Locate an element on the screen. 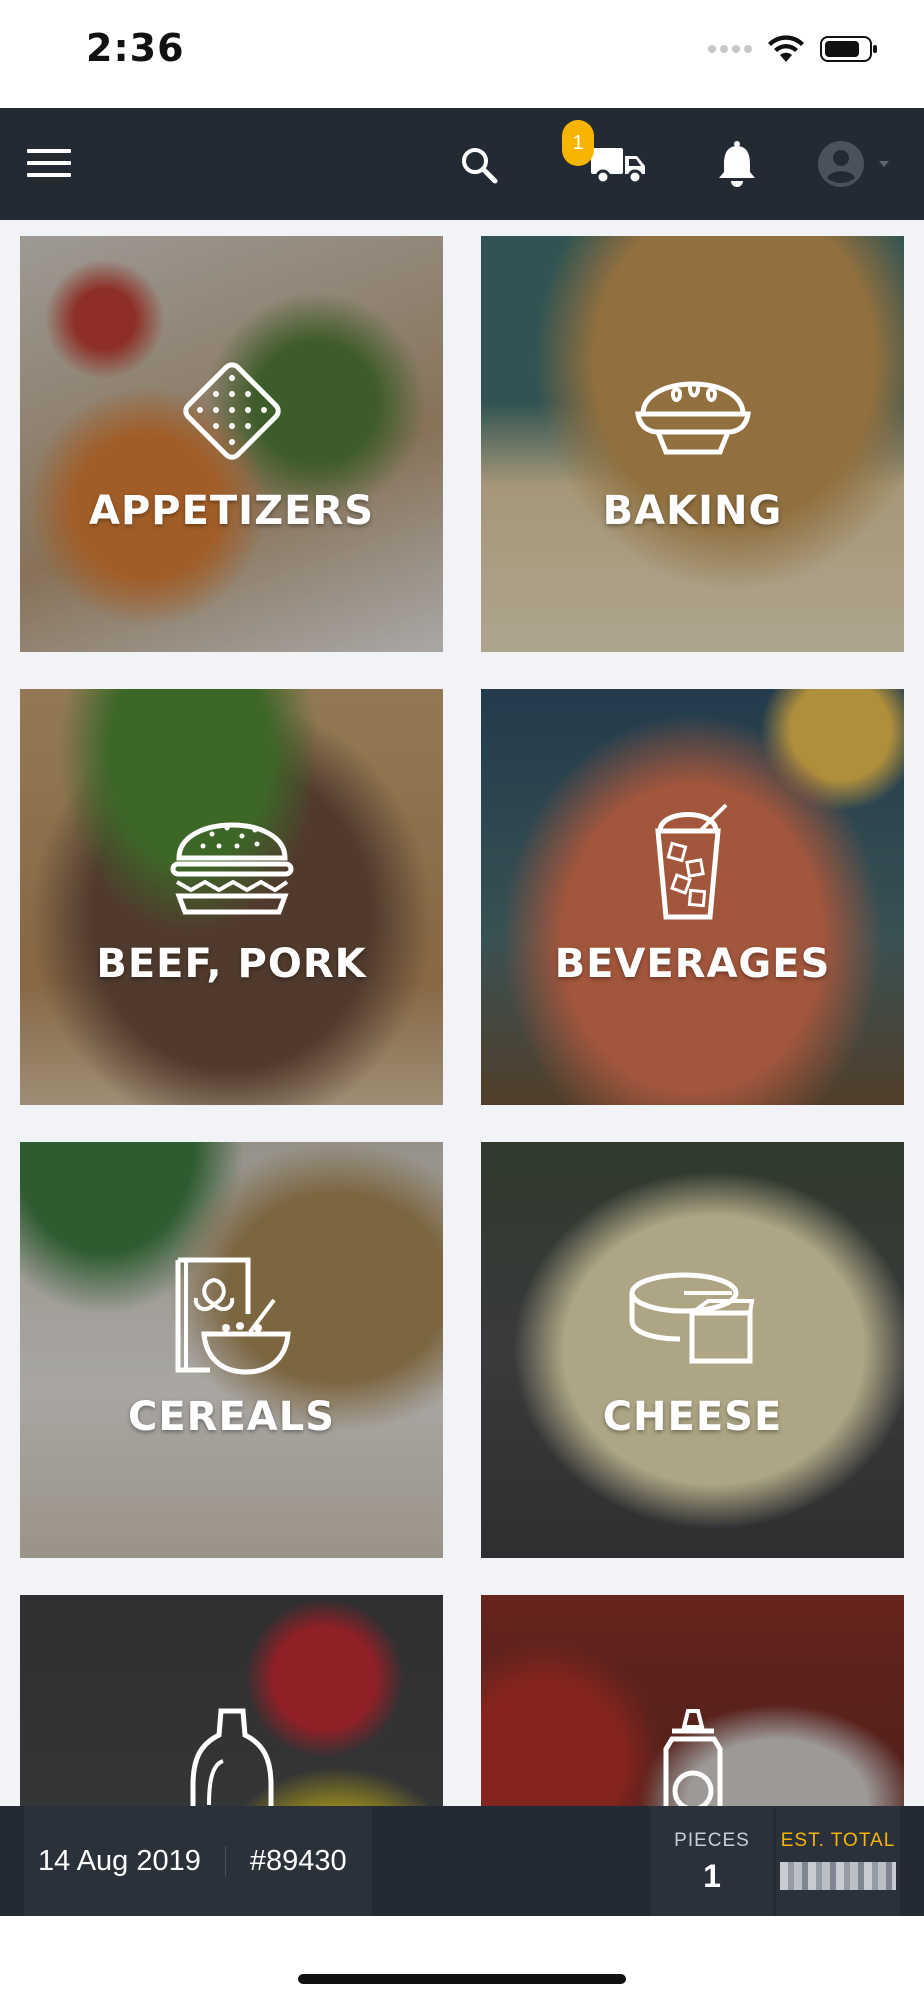  burger-icon is located at coordinates (231, 864).